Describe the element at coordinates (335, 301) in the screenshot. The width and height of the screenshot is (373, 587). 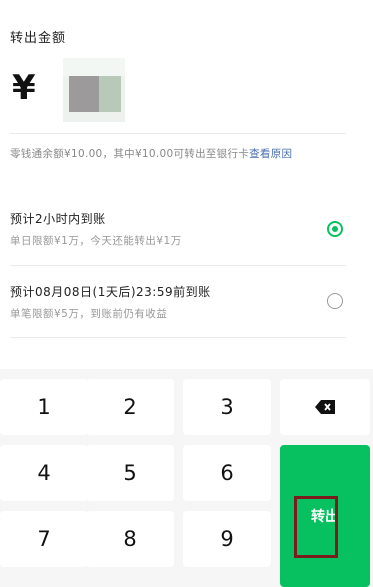
I see `radio-unselected-icon` at that location.